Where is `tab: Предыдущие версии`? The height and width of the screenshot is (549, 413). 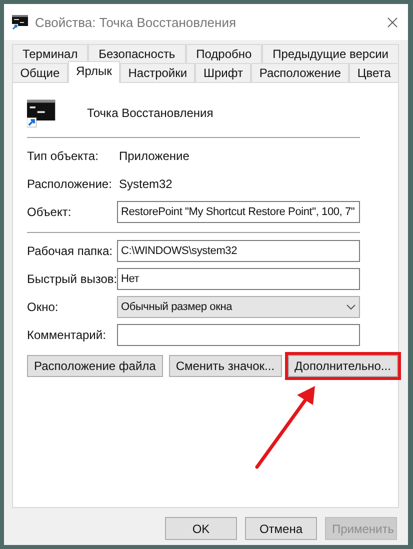
tab: Предыдущие версии is located at coordinates (330, 53).